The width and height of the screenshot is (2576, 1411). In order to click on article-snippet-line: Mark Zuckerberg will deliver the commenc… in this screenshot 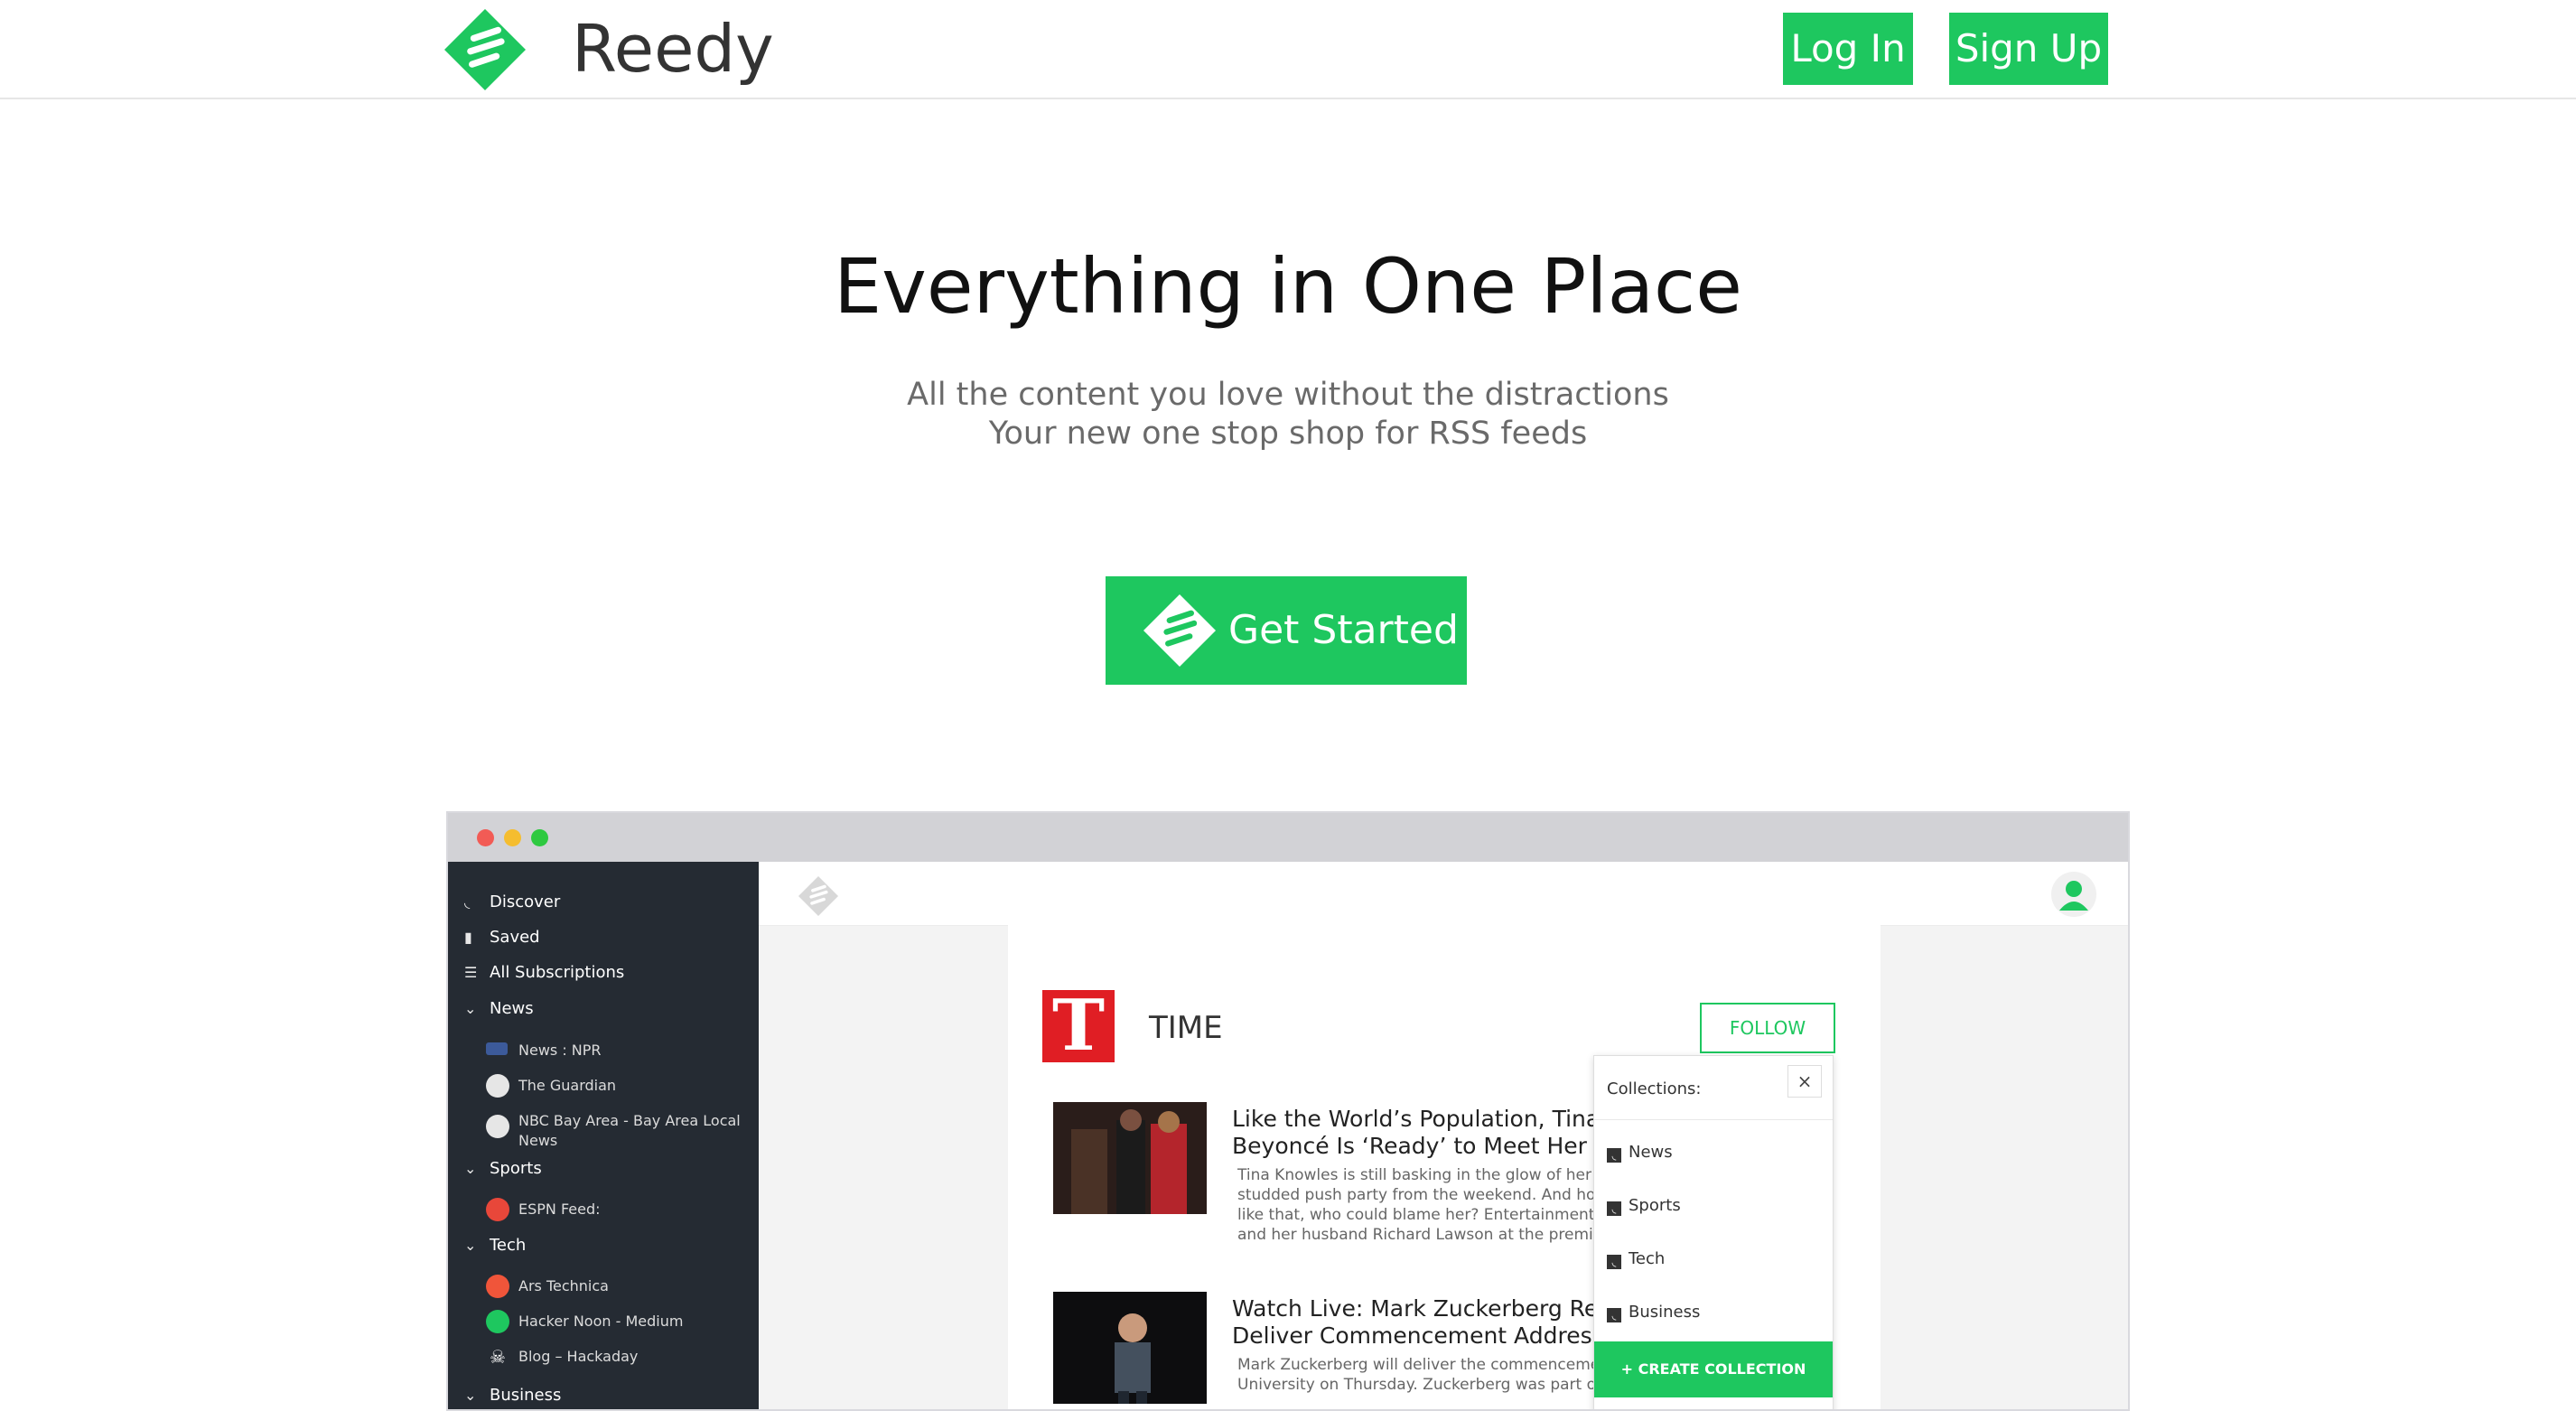, I will do `click(1419, 1365)`.